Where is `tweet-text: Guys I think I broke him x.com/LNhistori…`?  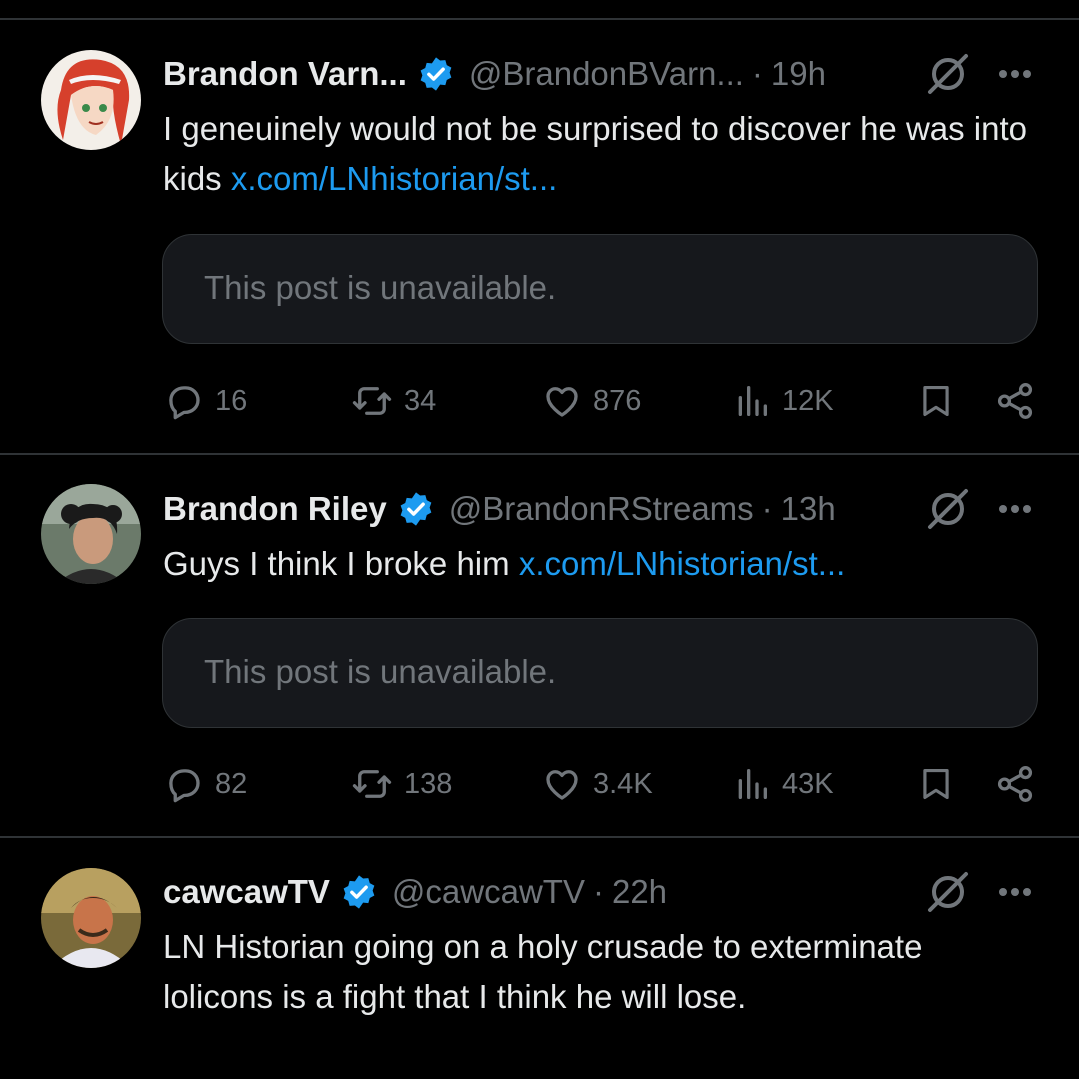 tweet-text: Guys I think I broke him x.com/LNhistori… is located at coordinates (603, 564).